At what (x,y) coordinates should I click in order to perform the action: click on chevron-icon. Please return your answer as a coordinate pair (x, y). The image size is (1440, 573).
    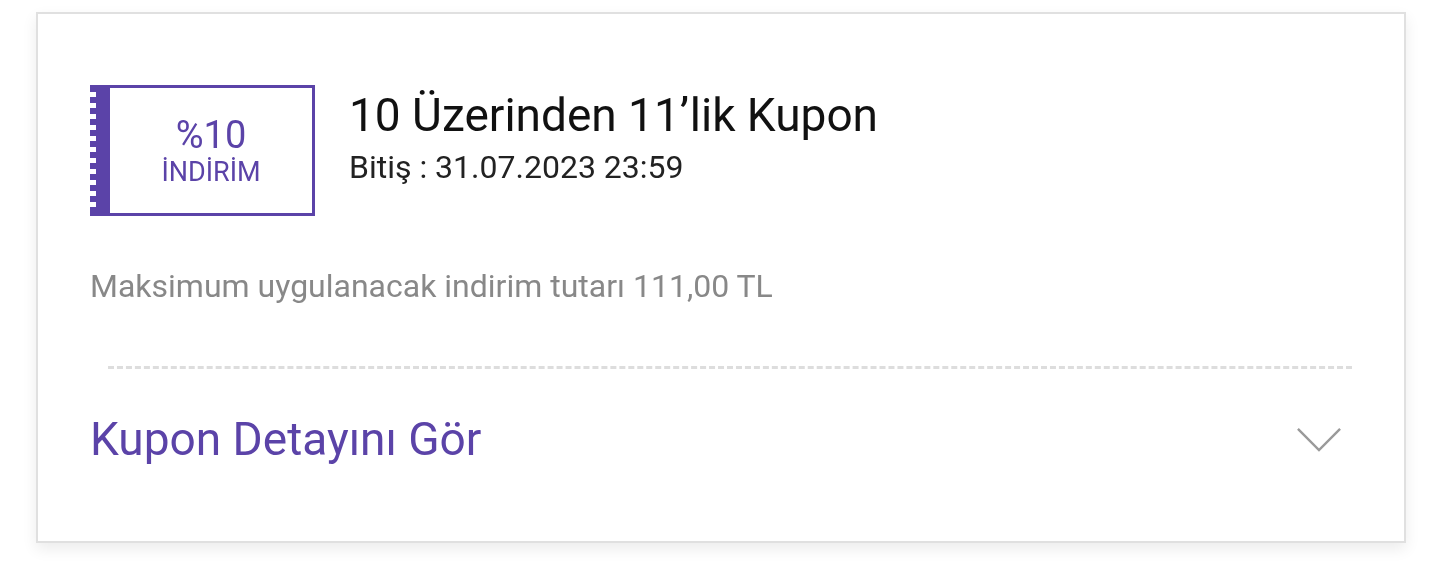
    Looking at the image, I should click on (1319, 439).